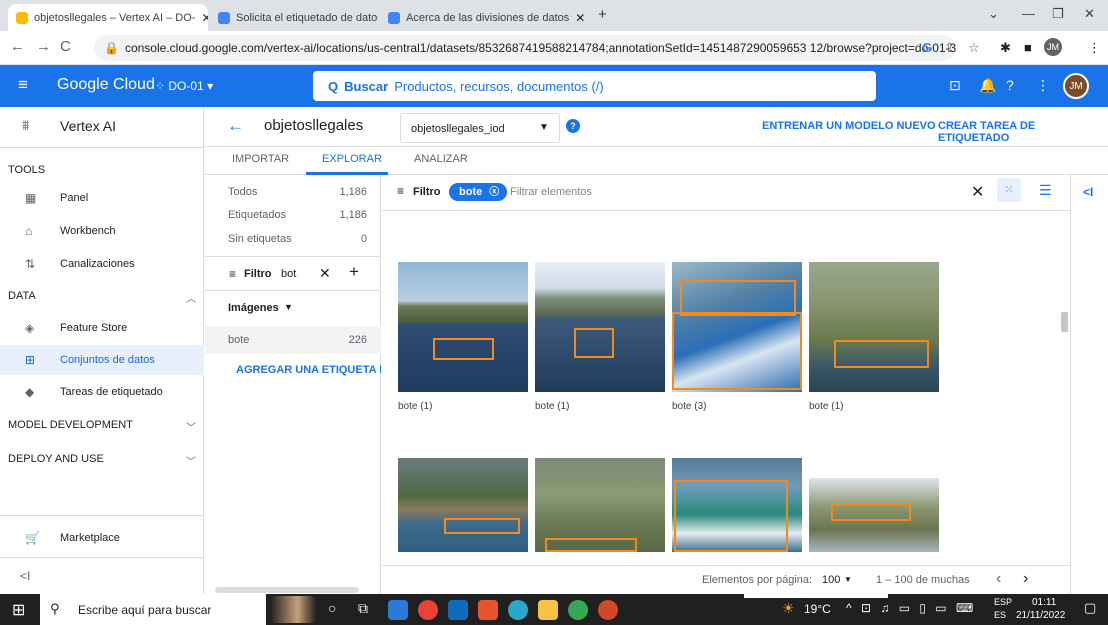 This screenshot has width=1108, height=625. Describe the element at coordinates (441, 159) in the screenshot. I see `tab-analyze: ANALIZAR` at that location.